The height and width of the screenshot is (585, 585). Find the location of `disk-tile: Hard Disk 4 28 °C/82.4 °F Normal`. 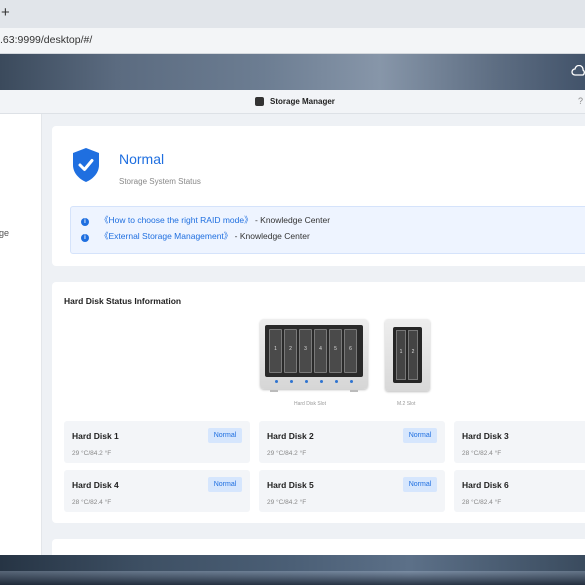

disk-tile: Hard Disk 4 28 °C/82.4 °F Normal is located at coordinates (157, 491).